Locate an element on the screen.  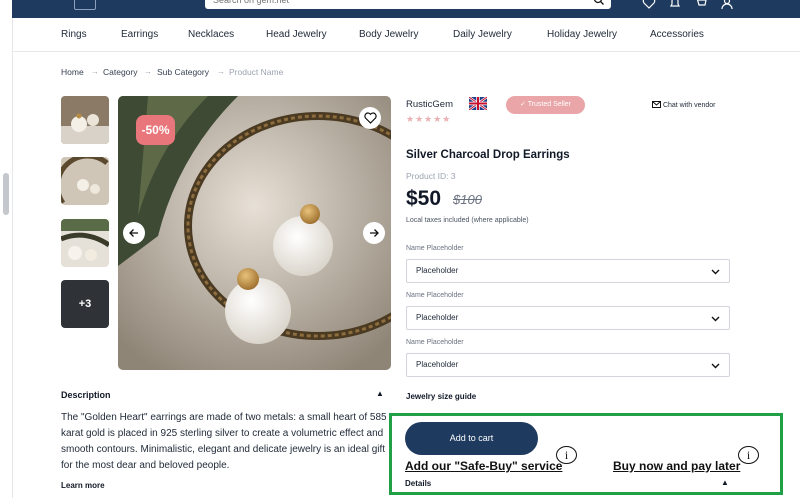
category-body-jewelry: Body Jewelry is located at coordinates (388, 34).